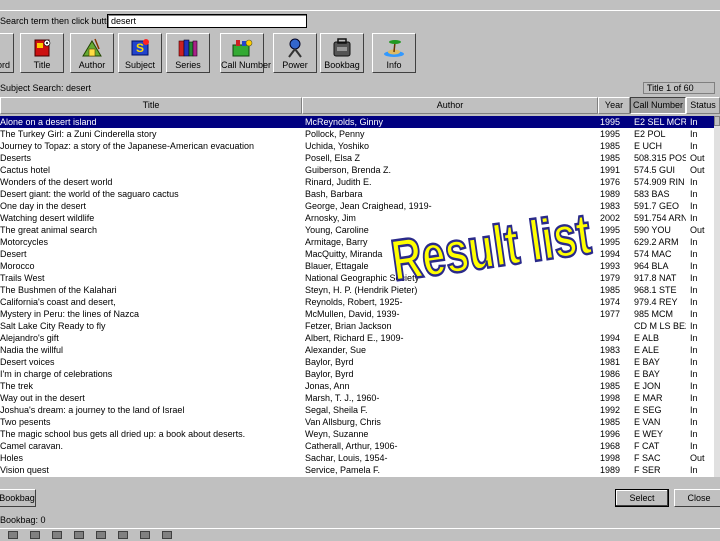 This screenshot has height=541, width=720. What do you see at coordinates (295, 53) in the screenshot?
I see `power-search-button: Power` at bounding box center [295, 53].